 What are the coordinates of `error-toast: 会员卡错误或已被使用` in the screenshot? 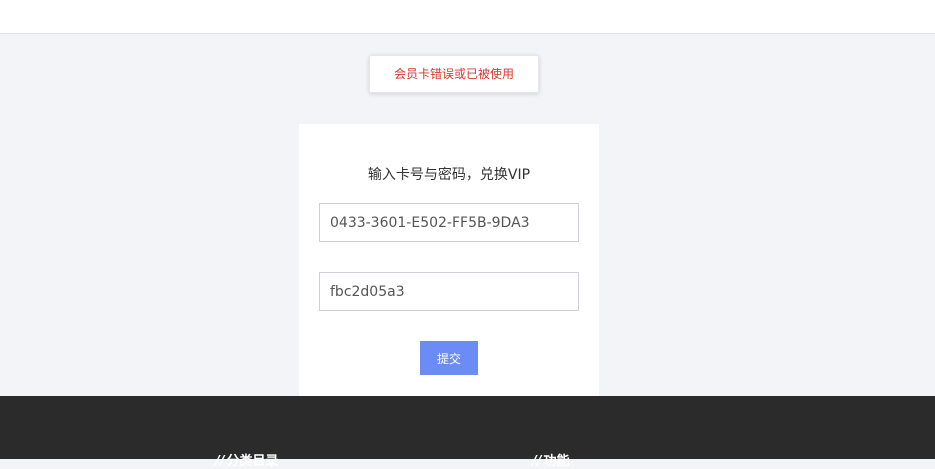 It's located at (454, 74).